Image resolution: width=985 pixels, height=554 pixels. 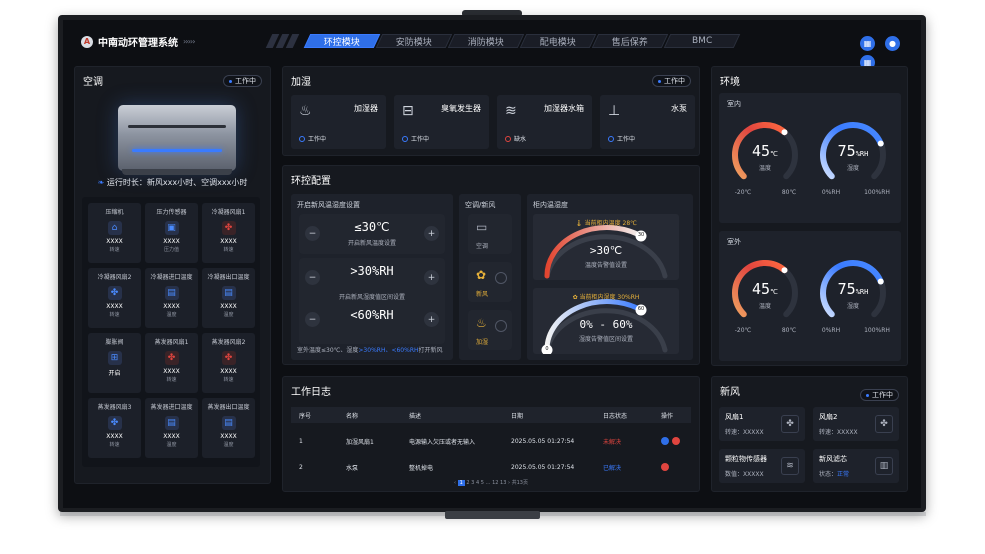 What do you see at coordinates (490, 234) in the screenshot?
I see `mode-ac: ▭ 空调` at bounding box center [490, 234].